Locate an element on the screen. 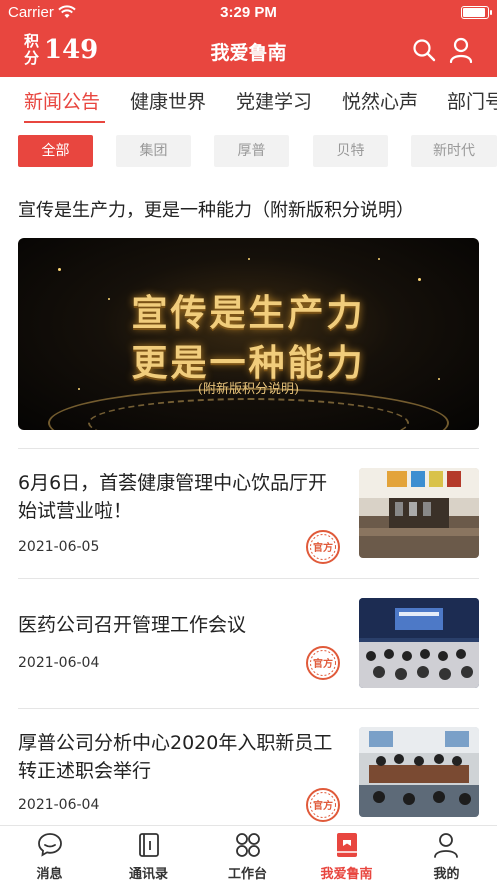  profile-icon is located at coordinates (446, 845).